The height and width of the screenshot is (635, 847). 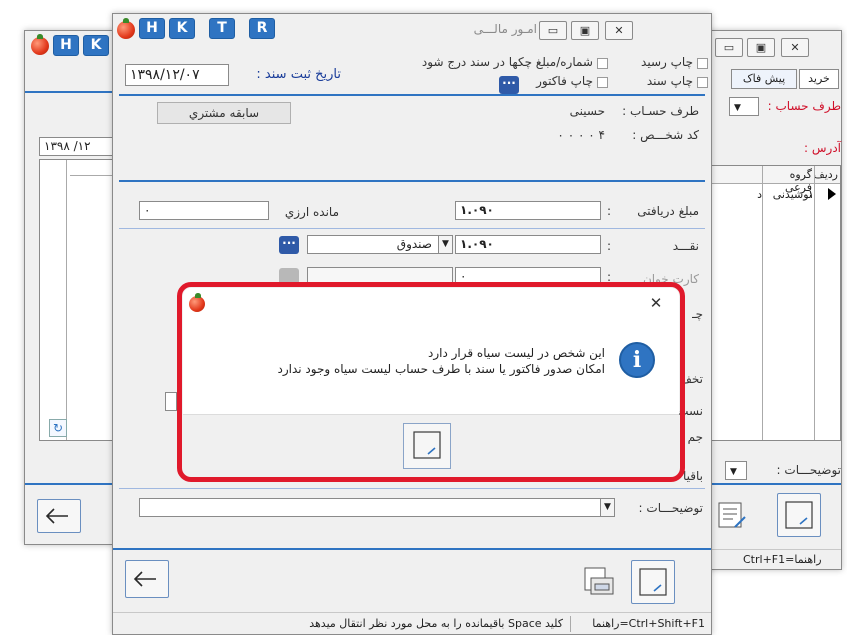 What do you see at coordinates (685, 246) in the screenshot?
I see `cash-label: نقـــد` at bounding box center [685, 246].